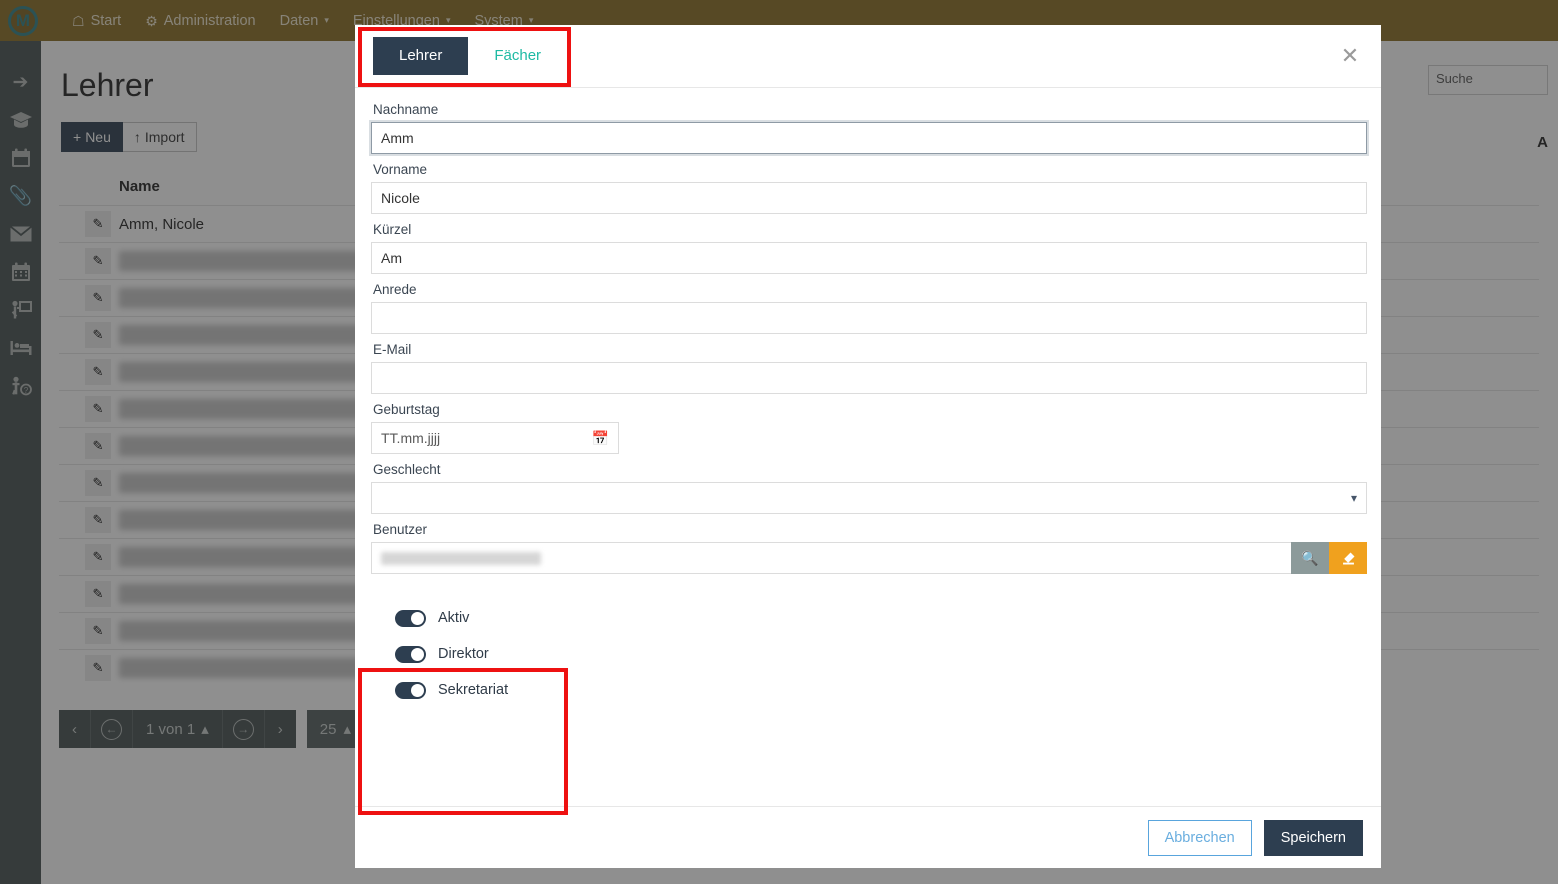  I want to click on toggle-label: Direktor, so click(463, 654).